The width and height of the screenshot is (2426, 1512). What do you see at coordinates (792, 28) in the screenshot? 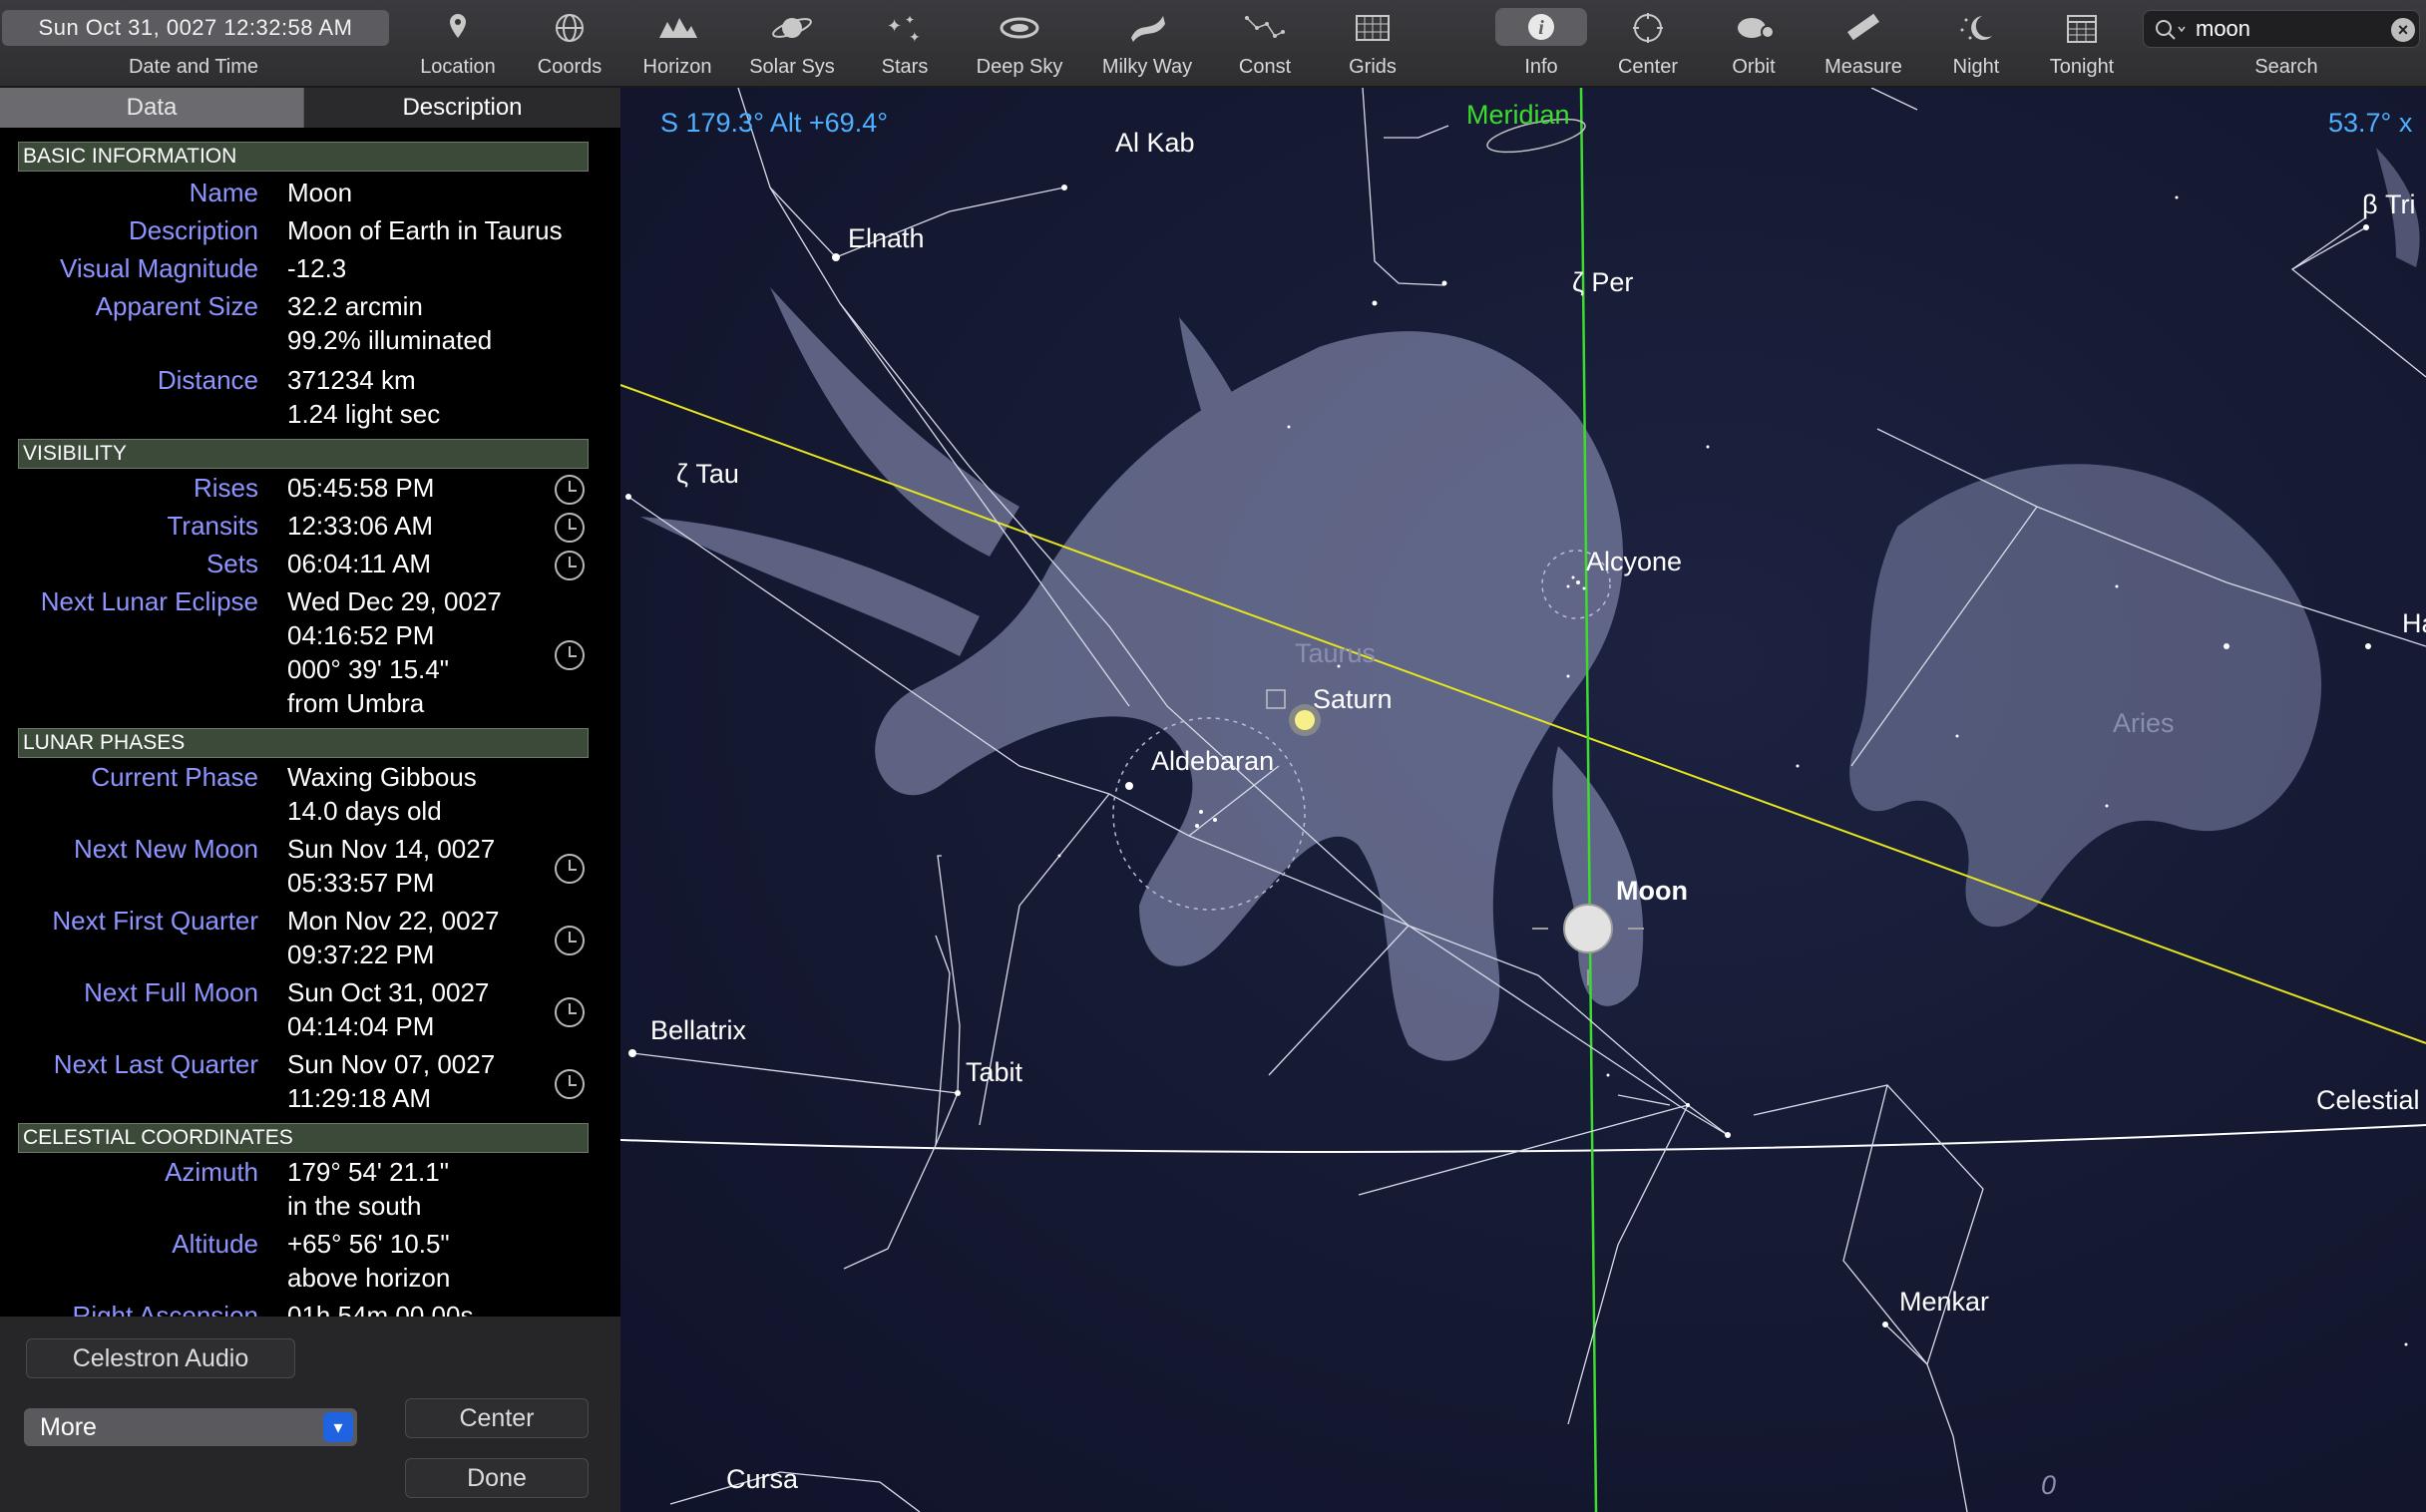
I see `solar-system-icon` at bounding box center [792, 28].